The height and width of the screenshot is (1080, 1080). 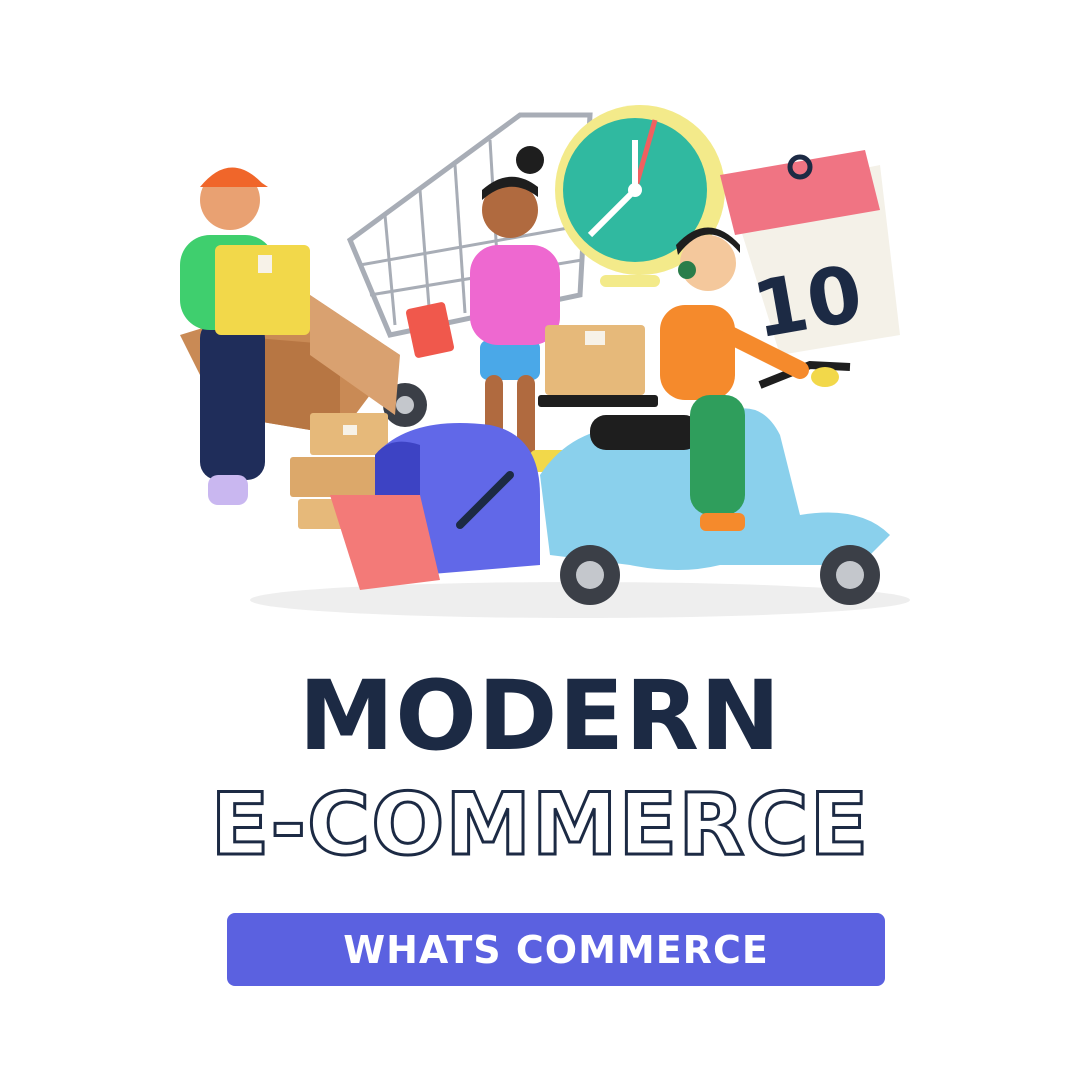 I want to click on headline-secondary: E-COMMERCE, so click(x=539, y=825).